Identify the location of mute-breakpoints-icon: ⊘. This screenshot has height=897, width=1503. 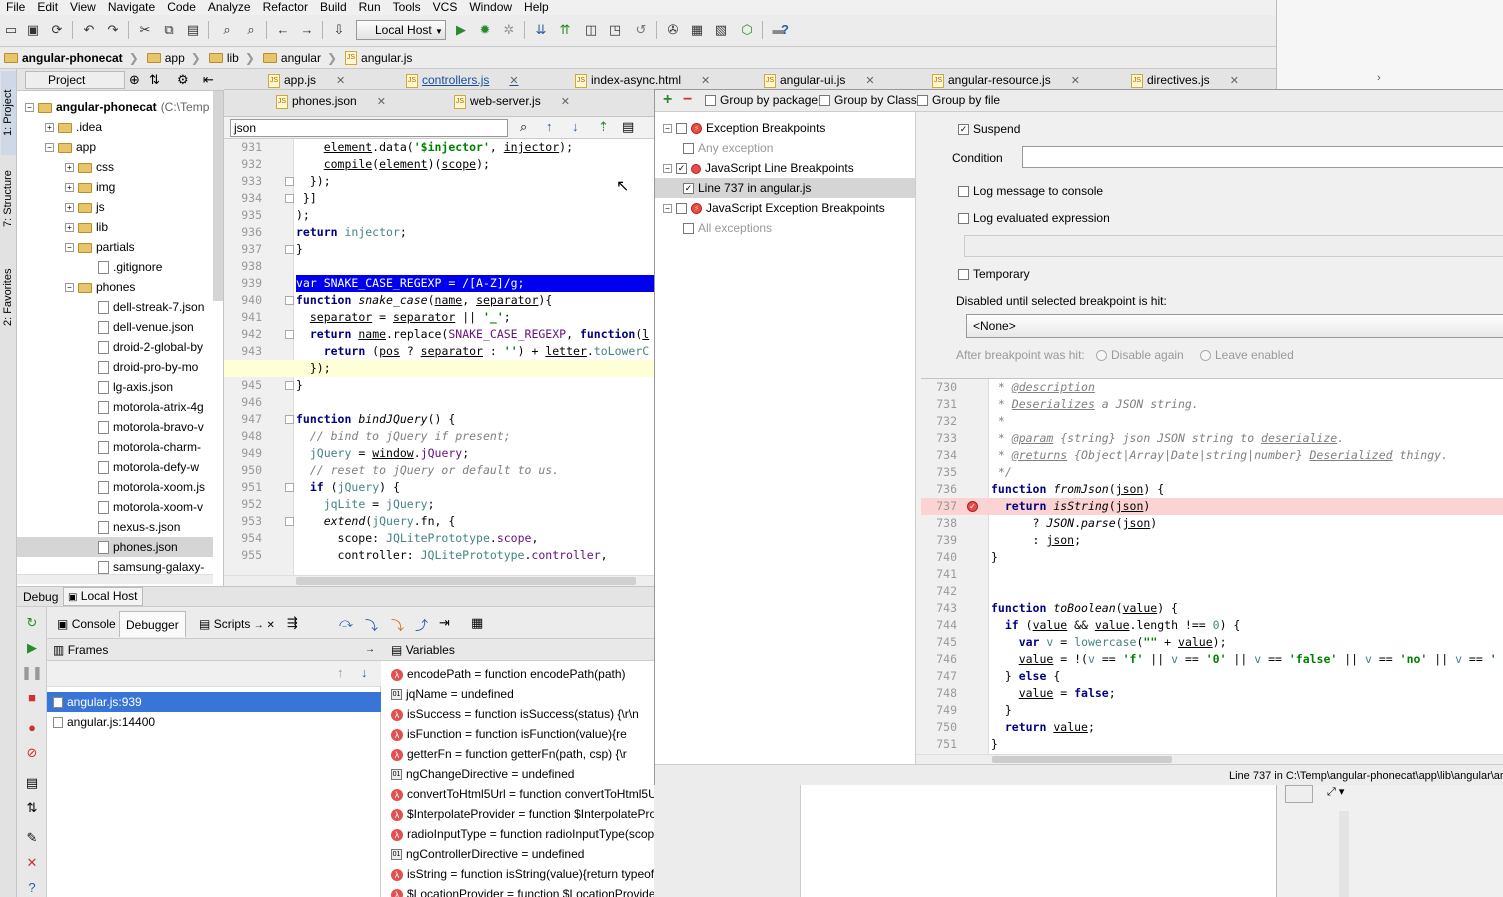
(32, 753).